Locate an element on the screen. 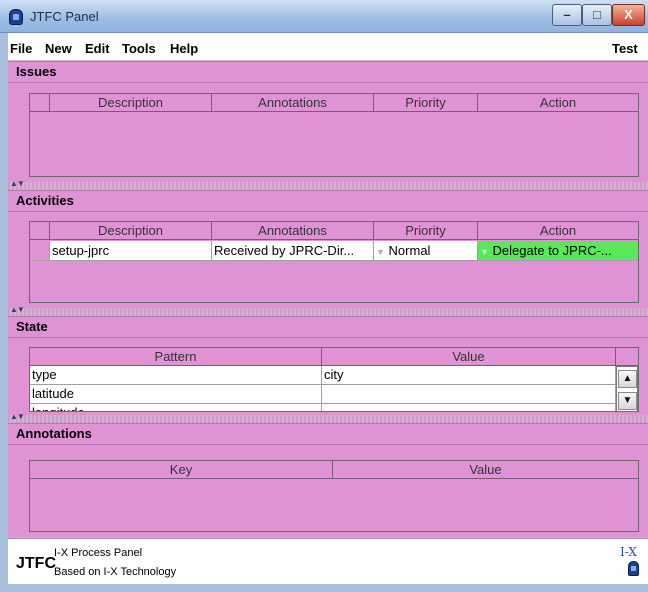 The width and height of the screenshot is (648, 592). activities-title: Activities is located at coordinates (45, 200).